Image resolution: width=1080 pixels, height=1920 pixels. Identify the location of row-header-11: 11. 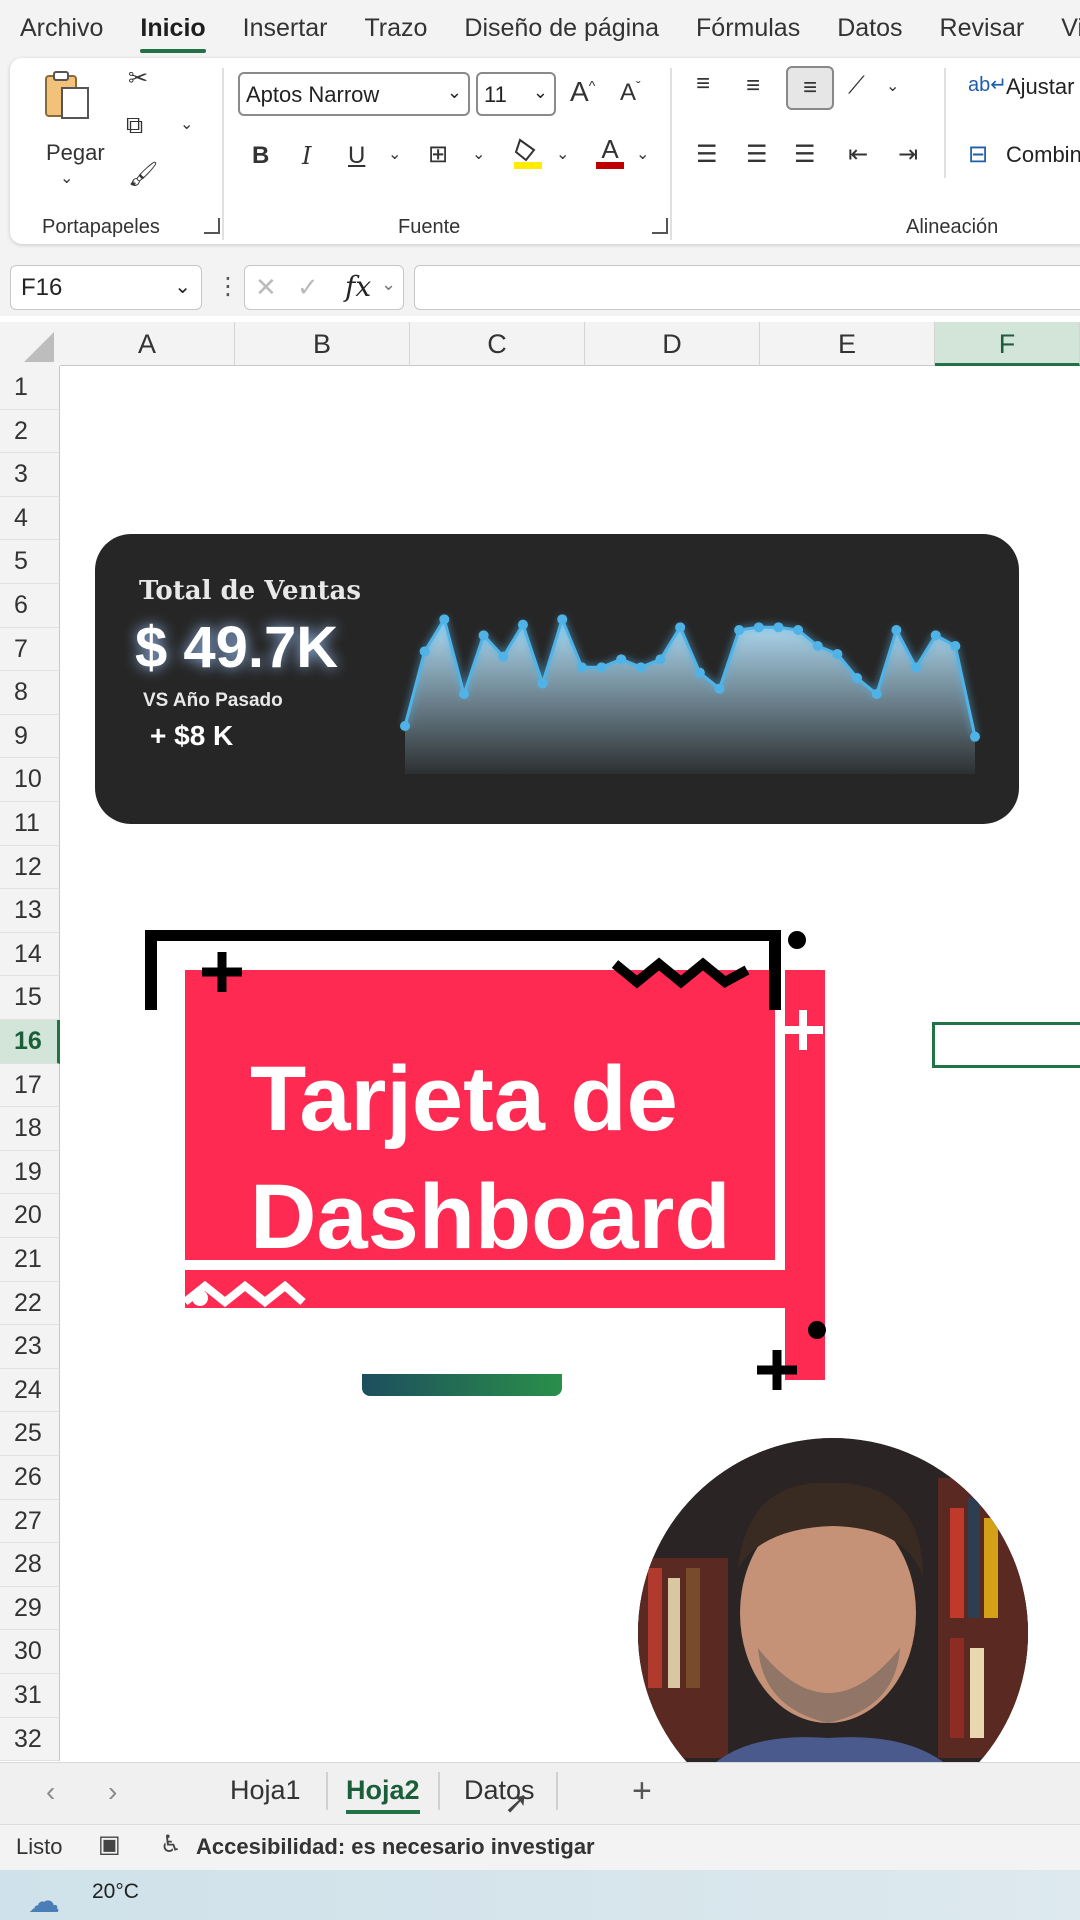
(30, 824).